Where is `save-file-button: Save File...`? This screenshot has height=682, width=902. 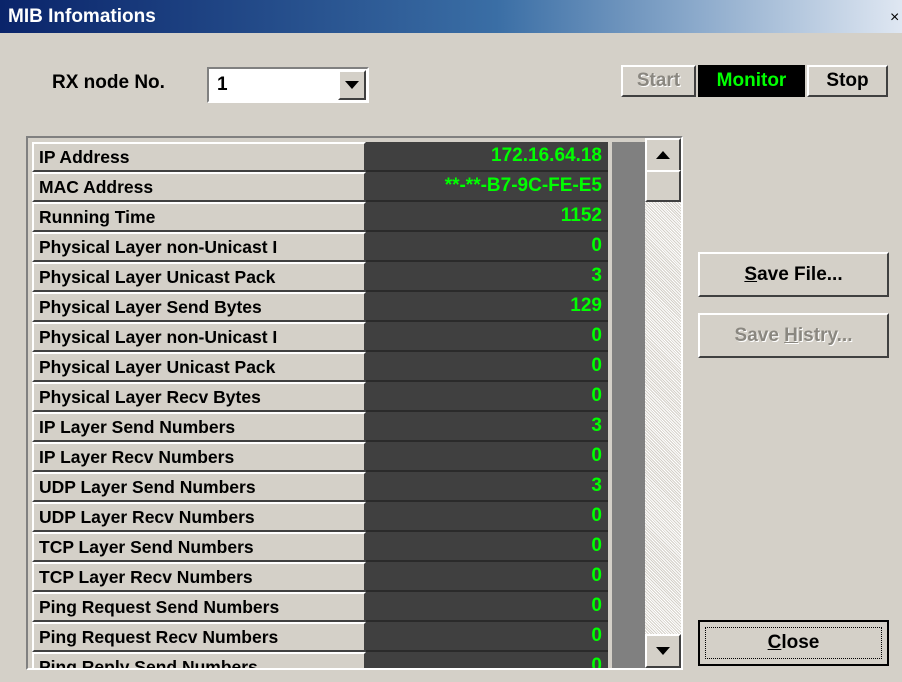
save-file-button: Save File... is located at coordinates (793, 274).